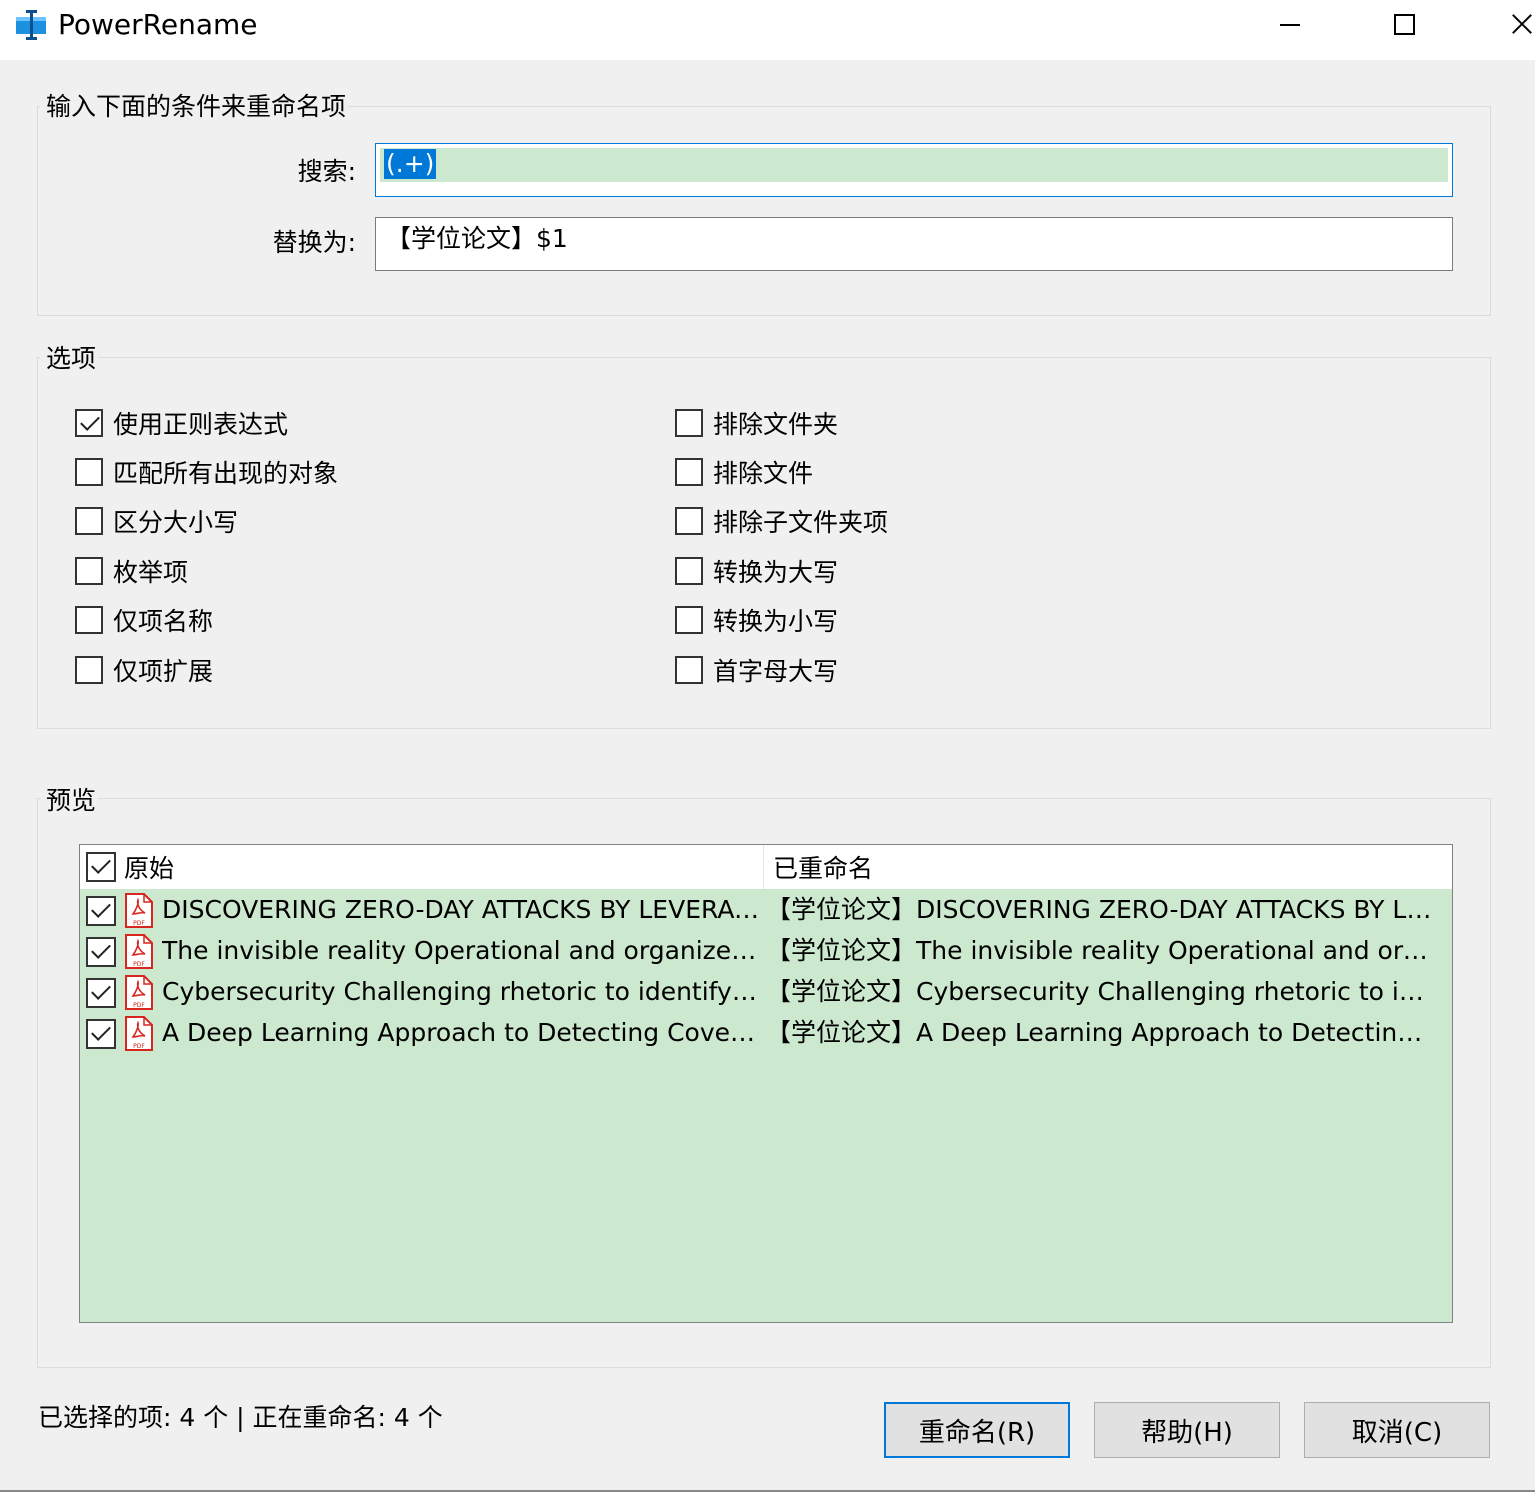 The height and width of the screenshot is (1492, 1535). What do you see at coordinates (477, 238) in the screenshot?
I see `replace-input-value: 【学位论文】$1` at bounding box center [477, 238].